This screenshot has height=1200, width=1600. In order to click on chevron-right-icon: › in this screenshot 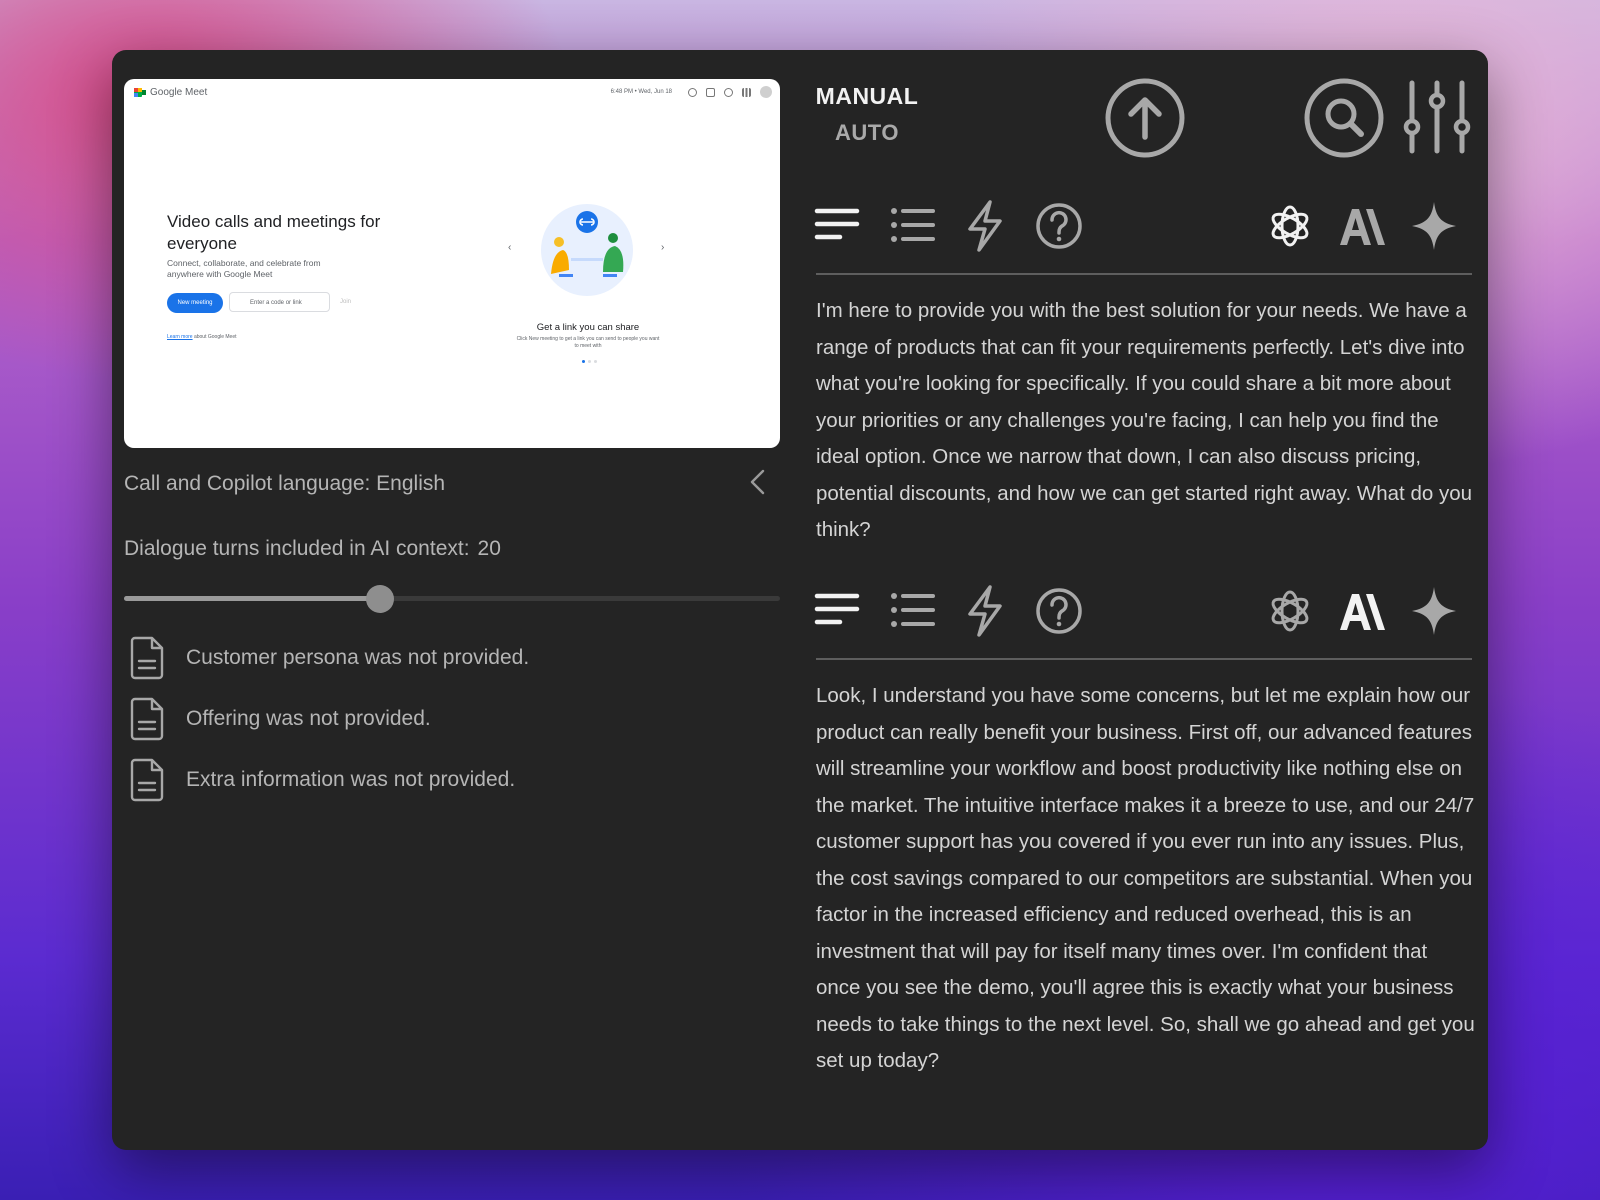, I will do `click(663, 247)`.